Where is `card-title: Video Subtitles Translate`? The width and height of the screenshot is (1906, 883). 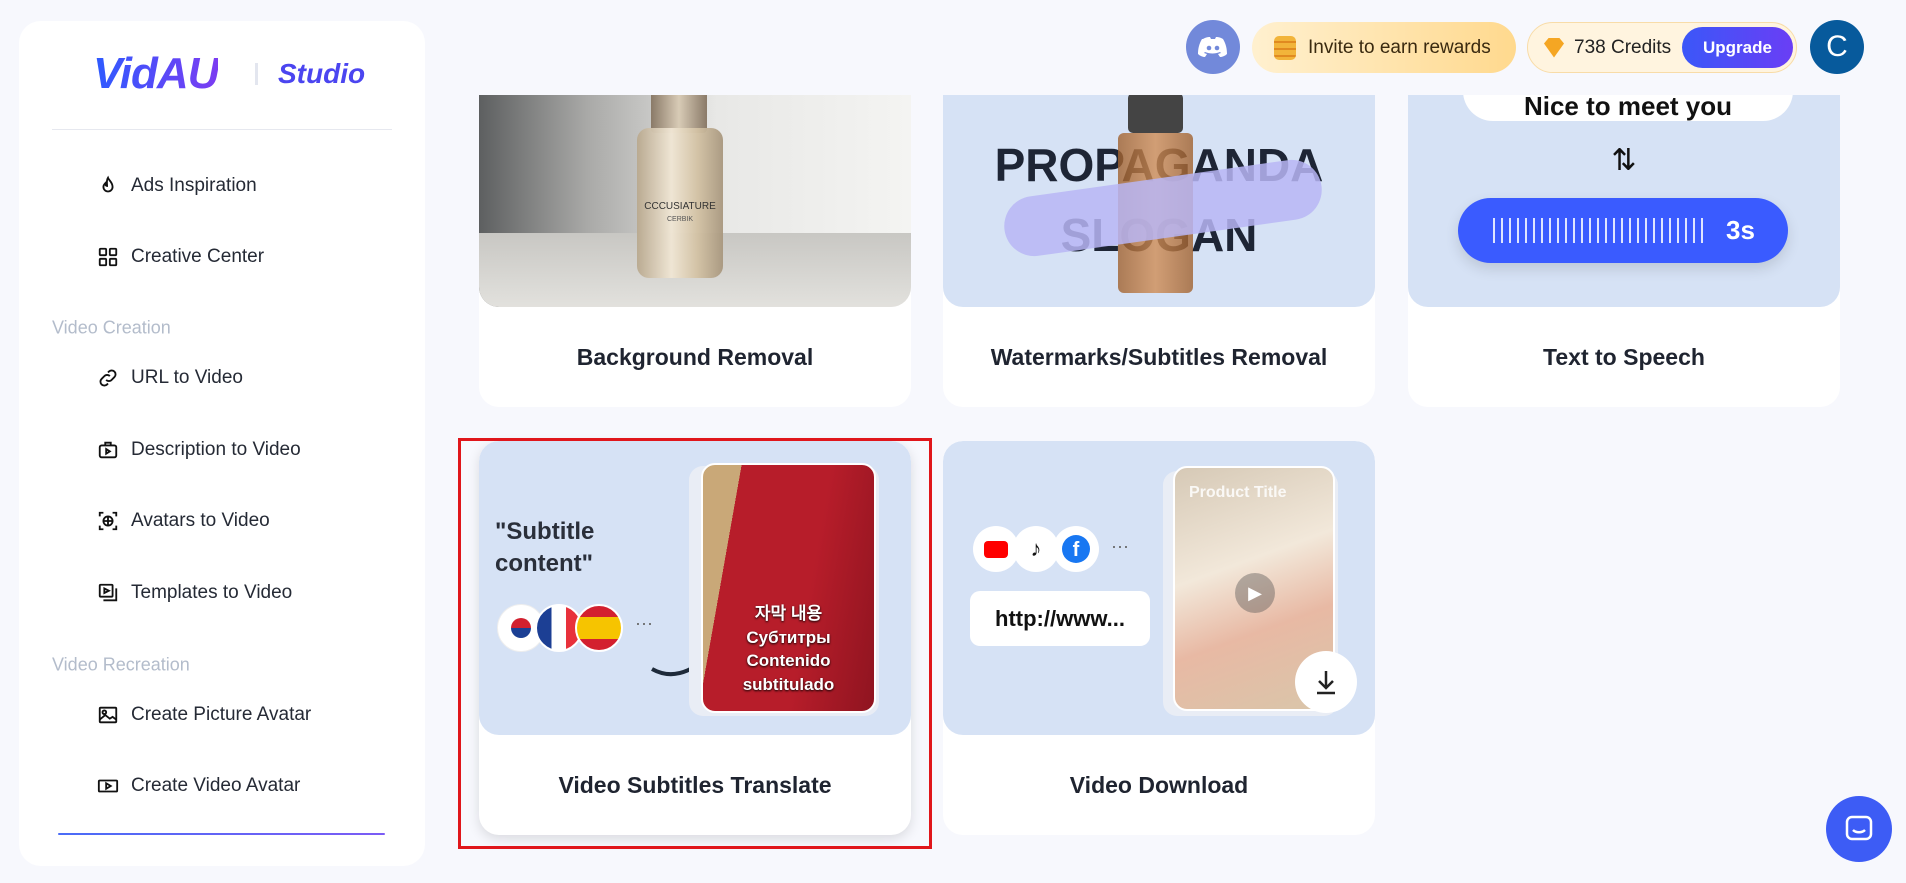 card-title: Video Subtitles Translate is located at coordinates (695, 784).